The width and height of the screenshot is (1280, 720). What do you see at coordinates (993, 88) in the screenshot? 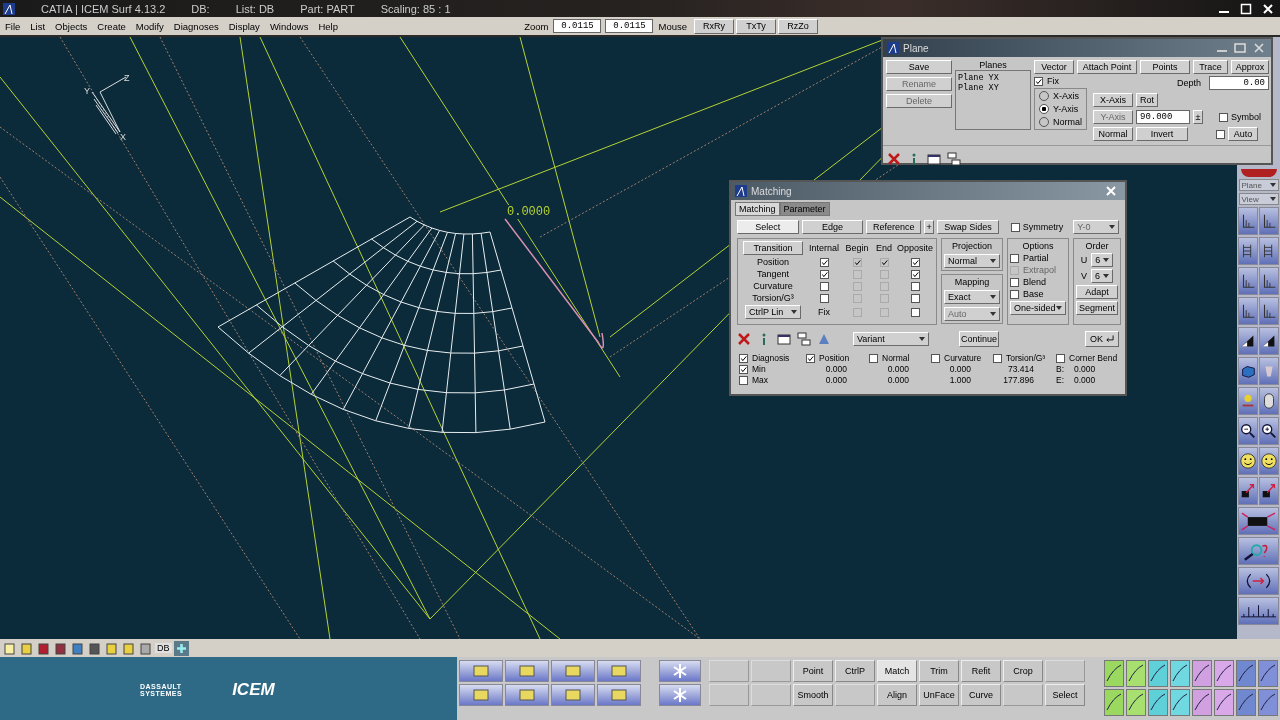
I see `plane-entry: Plane XY` at bounding box center [993, 88].